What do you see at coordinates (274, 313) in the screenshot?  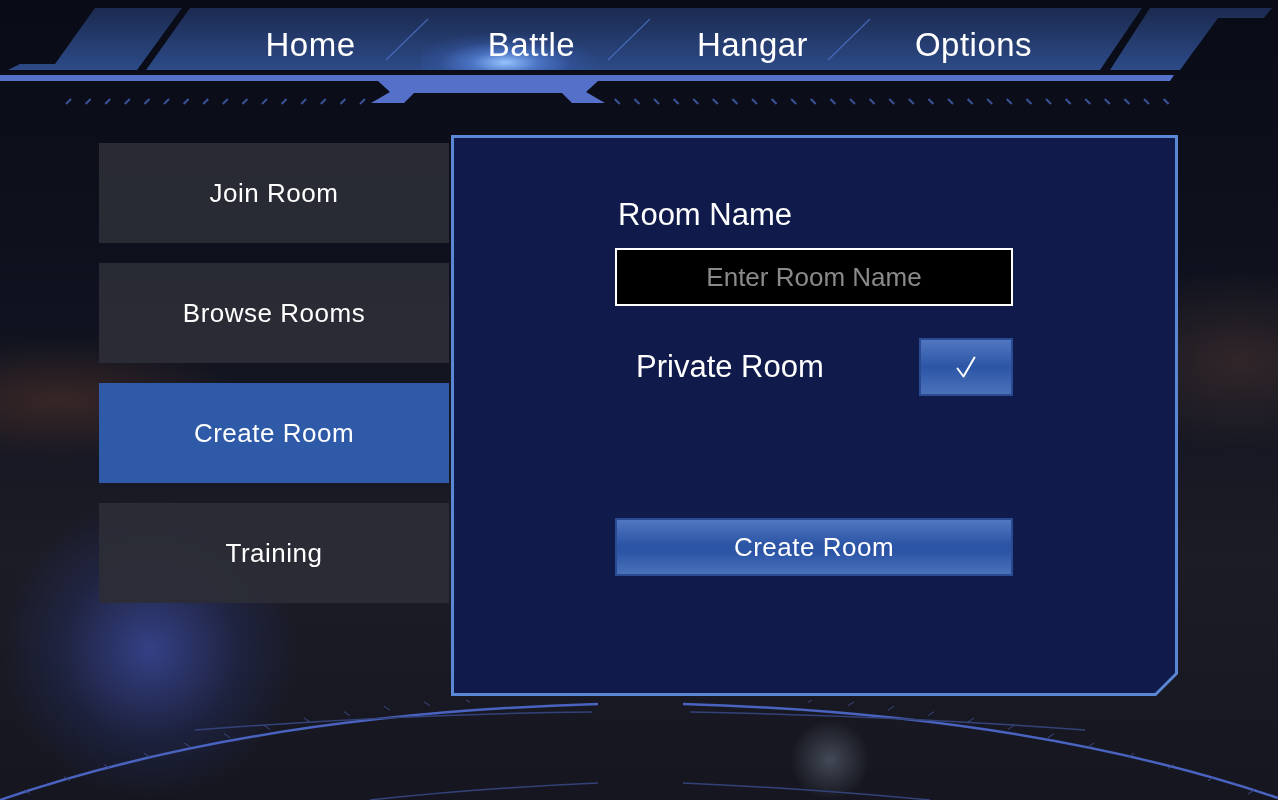 I see `sidebar-item: Browse Rooms` at bounding box center [274, 313].